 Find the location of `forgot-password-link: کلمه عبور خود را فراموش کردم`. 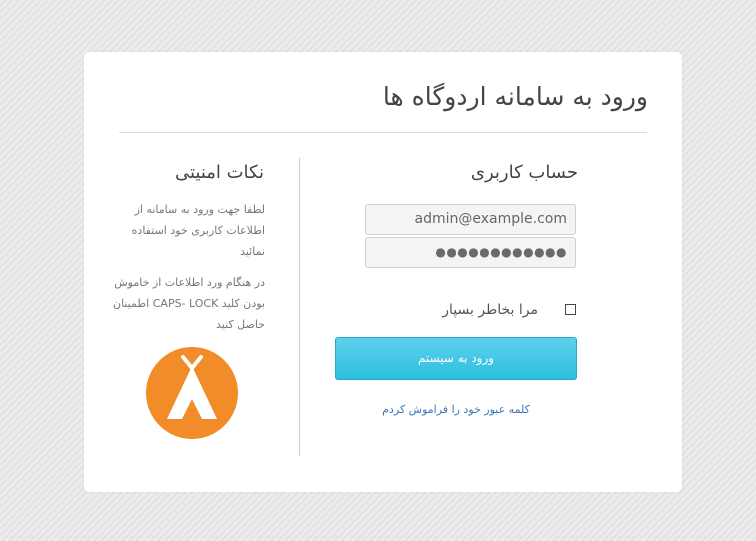

forgot-password-link: کلمه عبور خود را فراموش کردم is located at coordinates (456, 409).